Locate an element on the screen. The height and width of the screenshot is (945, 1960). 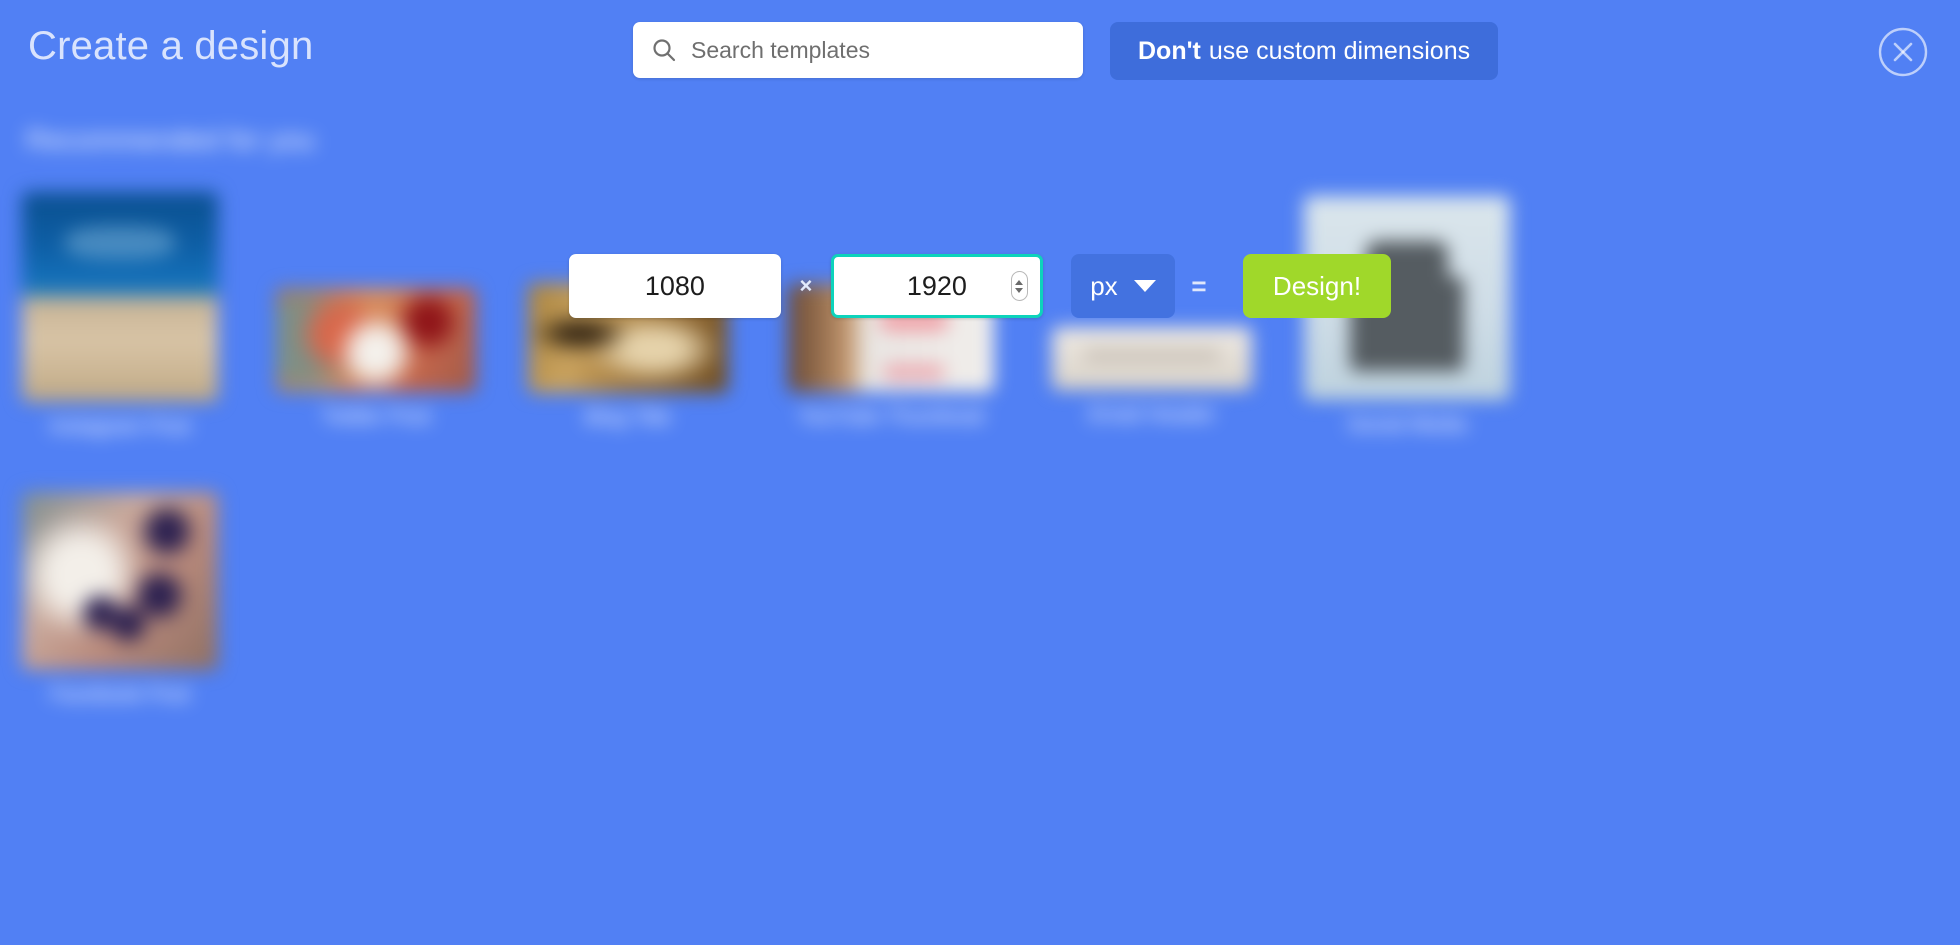
close-button is located at coordinates (1903, 52).